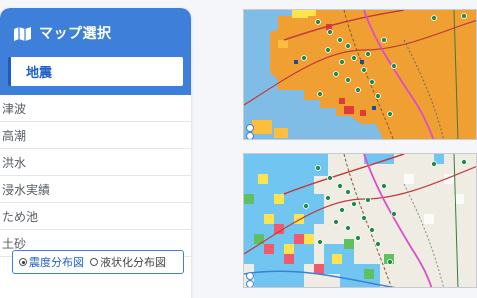 The width and height of the screenshot is (477, 298). I want to click on selected-wrap: 地震, so click(95, 76).